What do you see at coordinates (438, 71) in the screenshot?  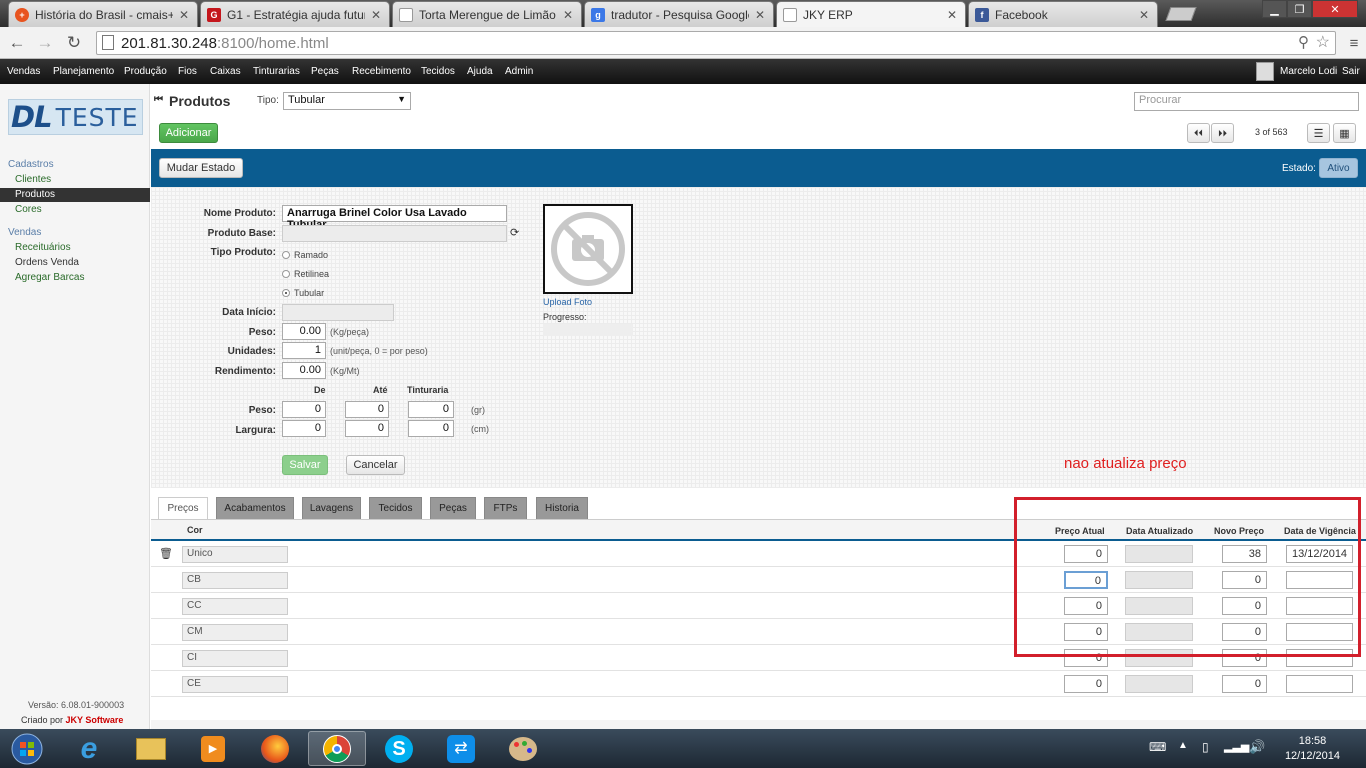 I see `menu-tecidos: Tecidos` at bounding box center [438, 71].